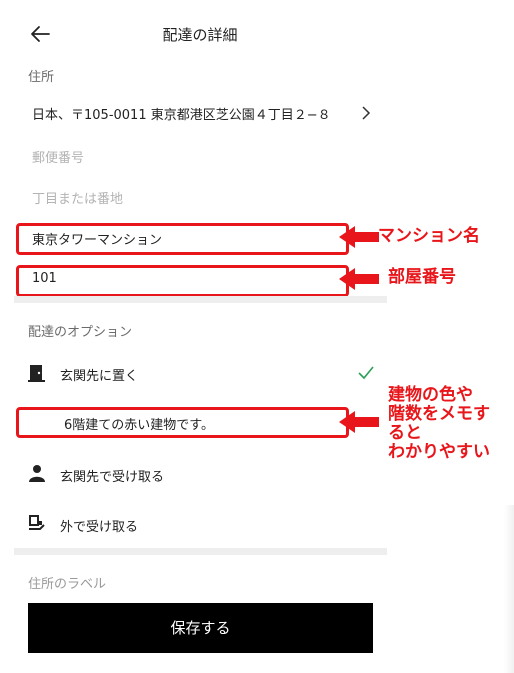 The width and height of the screenshot is (514, 673). I want to click on full-address-text: 日本、〒105-0011 東京都港区芝公園４丁目２−８, so click(181, 115).